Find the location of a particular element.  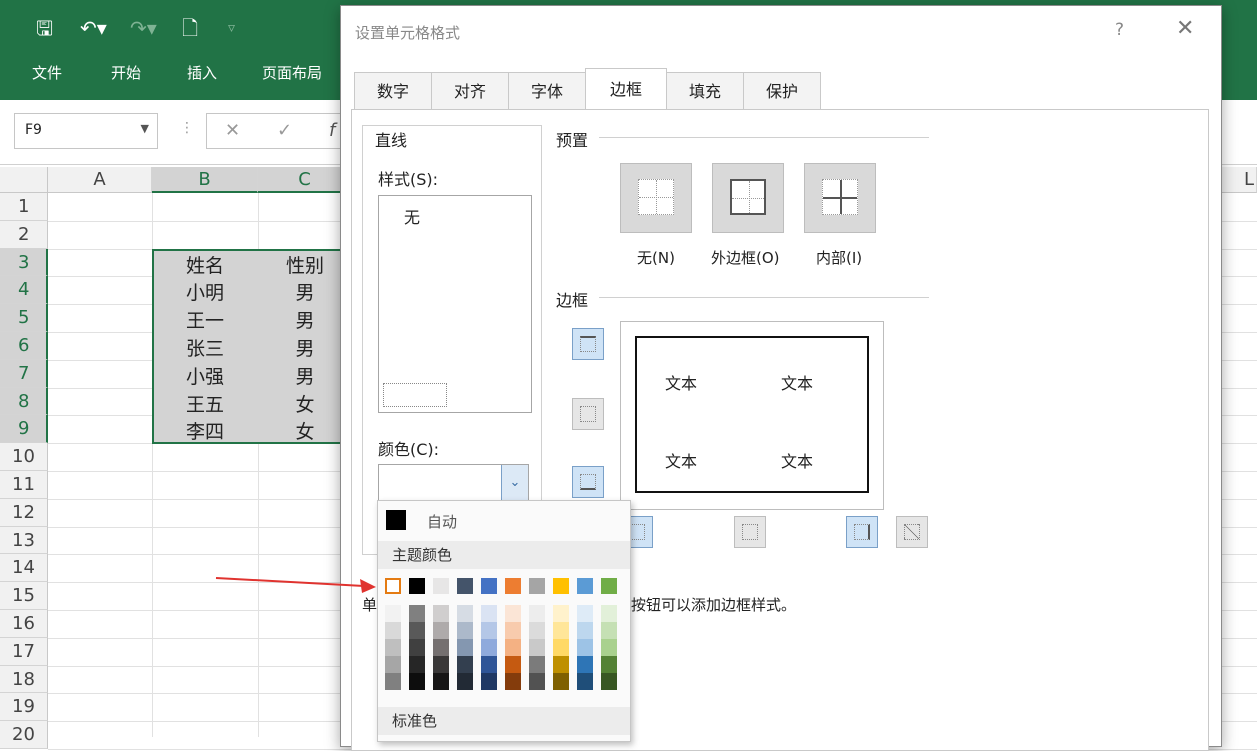

redo-icon: ↷▾ is located at coordinates (143, 28).